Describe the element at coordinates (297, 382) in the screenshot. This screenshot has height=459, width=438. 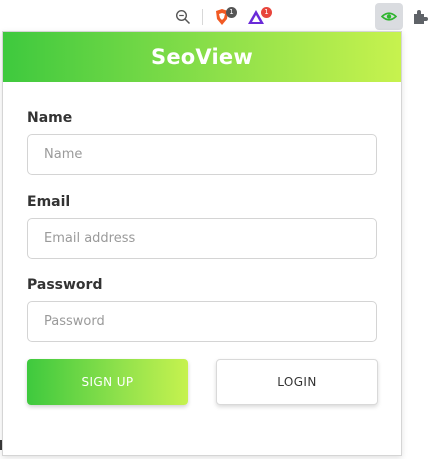
I see `login-button: LOGIN` at that location.